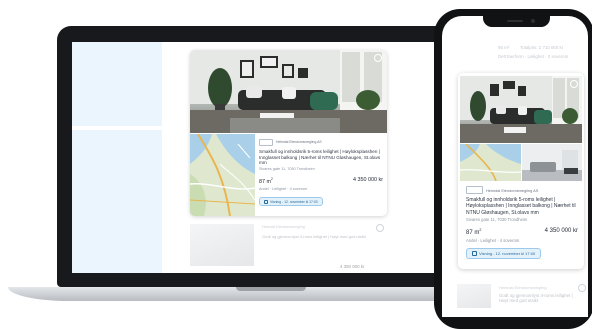  What do you see at coordinates (117, 201) in the screenshot?
I see `sidebar-panel-bottom` at bounding box center [117, 201].